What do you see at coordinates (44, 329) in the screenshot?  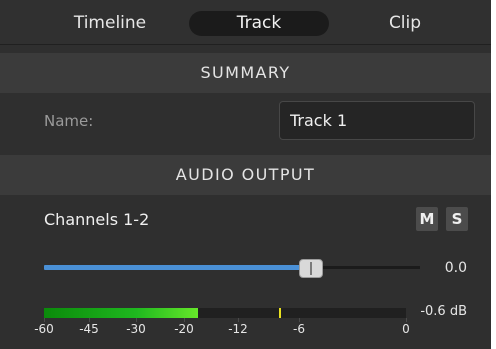 I see `meter-scale-tick-label: -60` at bounding box center [44, 329].